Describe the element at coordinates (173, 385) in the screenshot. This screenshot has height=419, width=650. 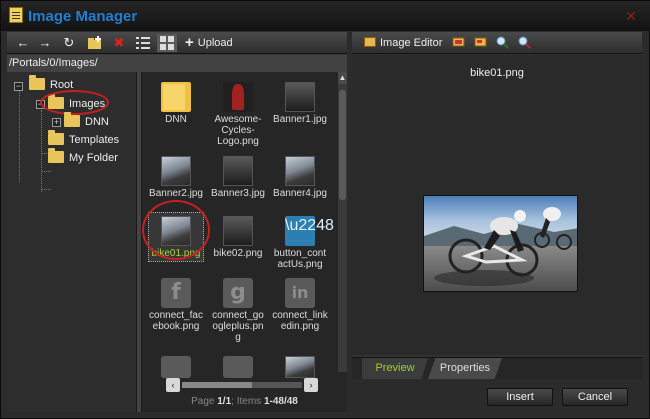
I see `scroll-left-icon: ‹` at that location.